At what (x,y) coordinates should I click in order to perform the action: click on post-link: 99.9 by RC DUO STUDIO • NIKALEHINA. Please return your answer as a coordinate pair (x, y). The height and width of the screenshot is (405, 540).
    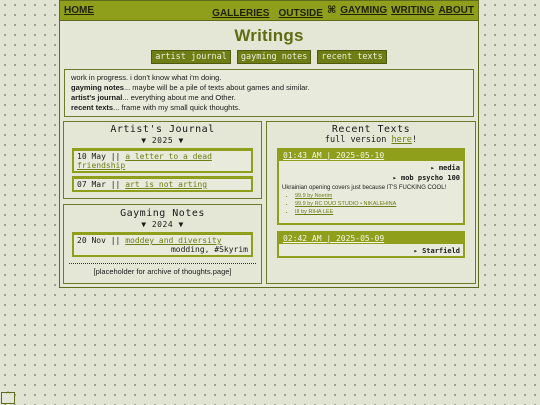
    Looking at the image, I should click on (345, 204).